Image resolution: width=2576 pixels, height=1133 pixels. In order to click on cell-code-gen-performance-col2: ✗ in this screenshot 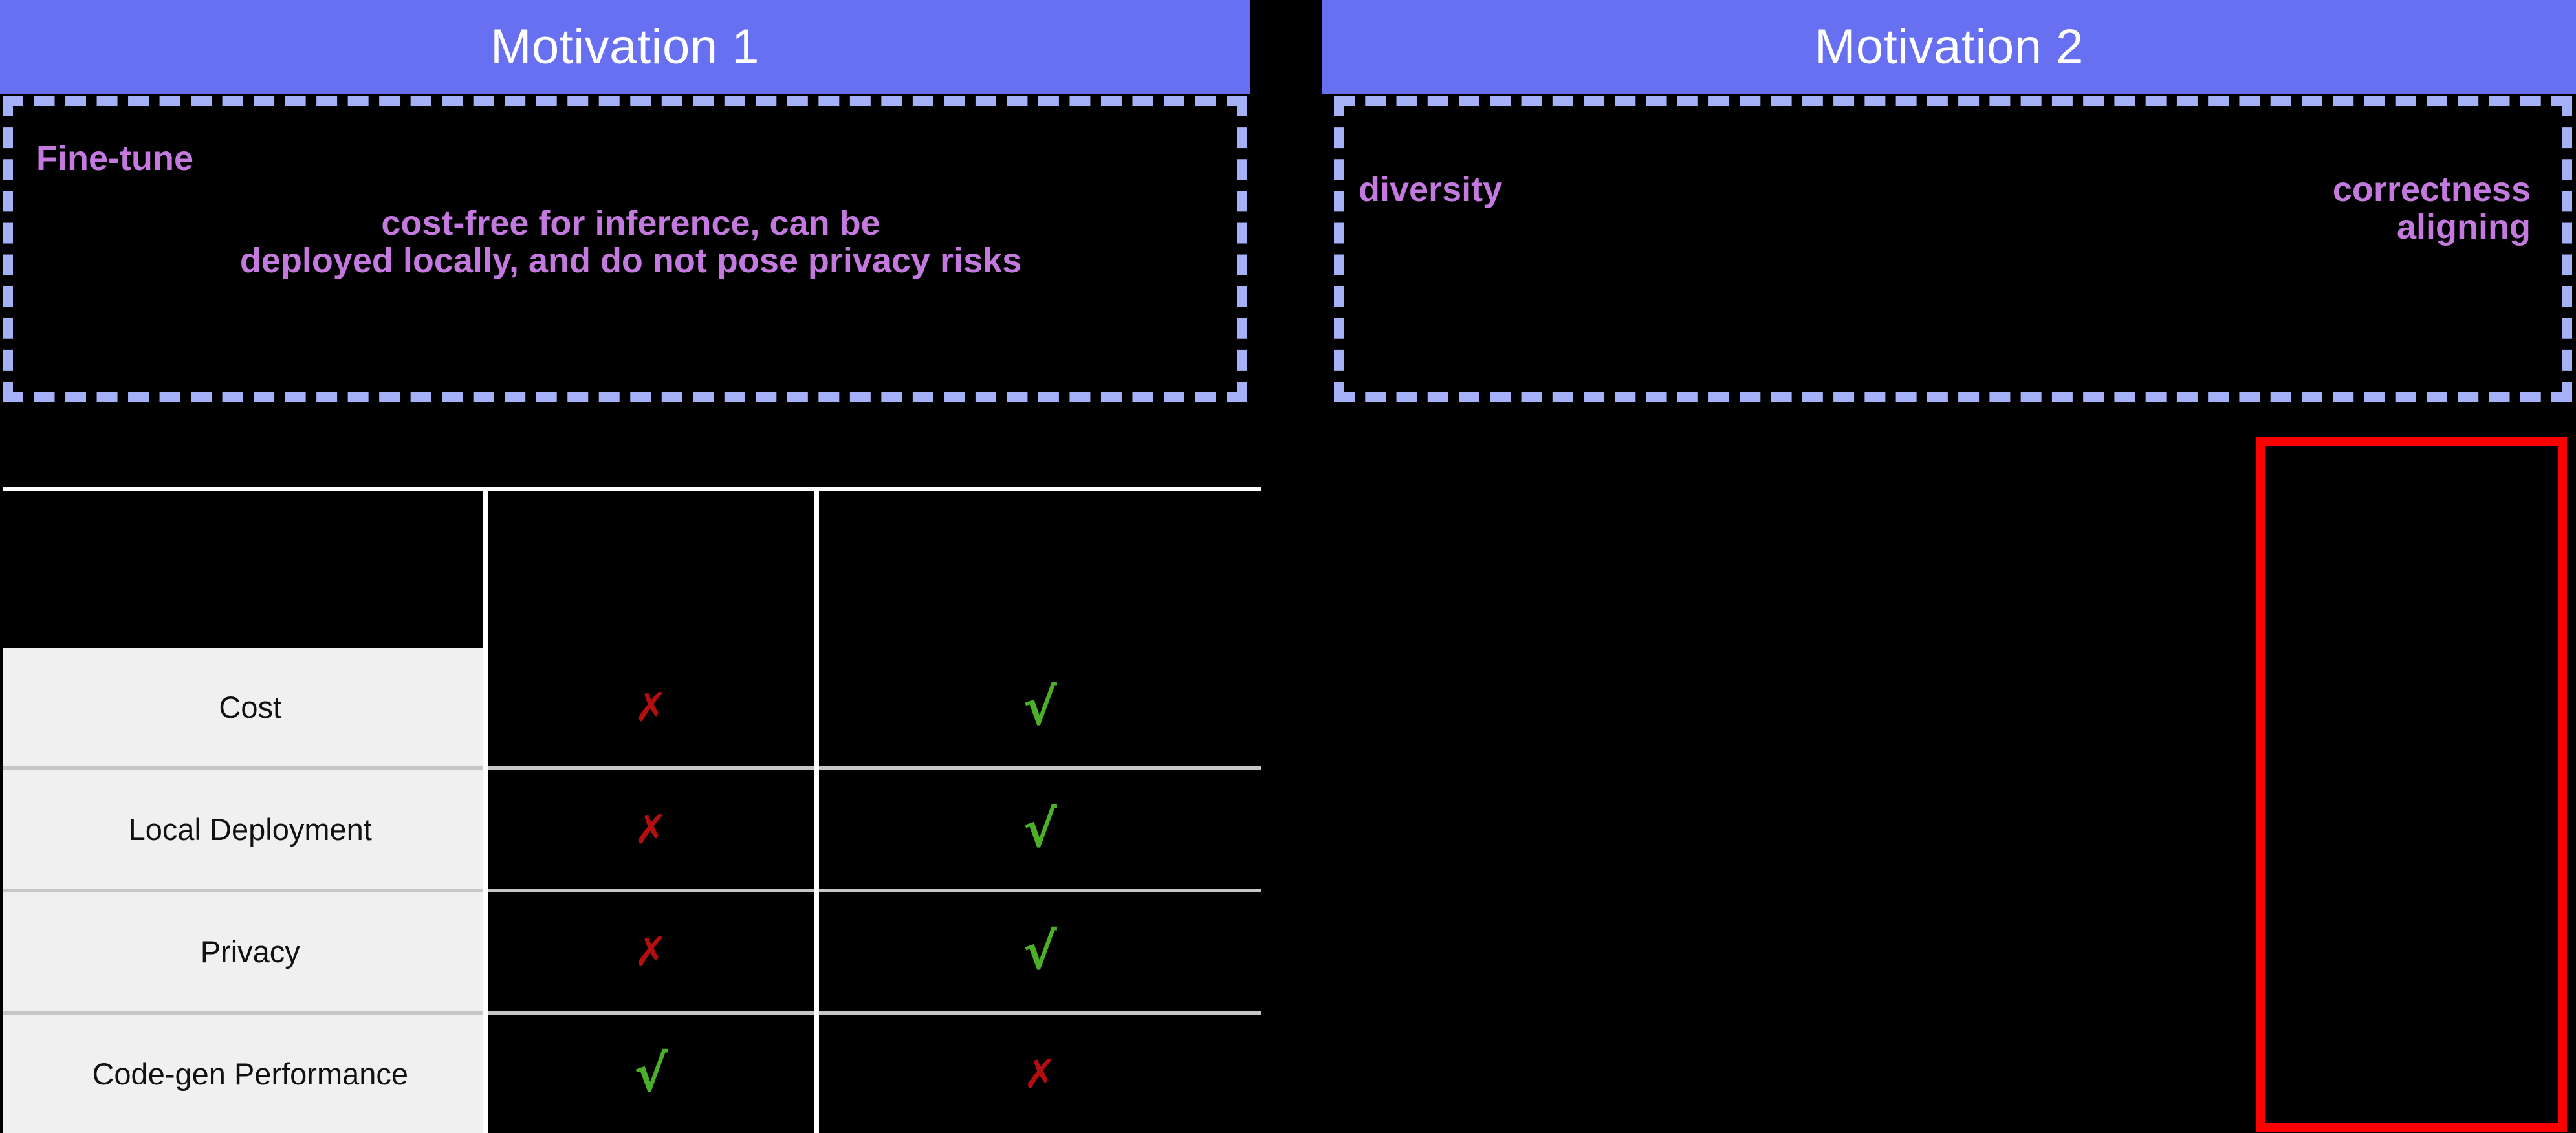, I will do `click(1038, 1072)`.